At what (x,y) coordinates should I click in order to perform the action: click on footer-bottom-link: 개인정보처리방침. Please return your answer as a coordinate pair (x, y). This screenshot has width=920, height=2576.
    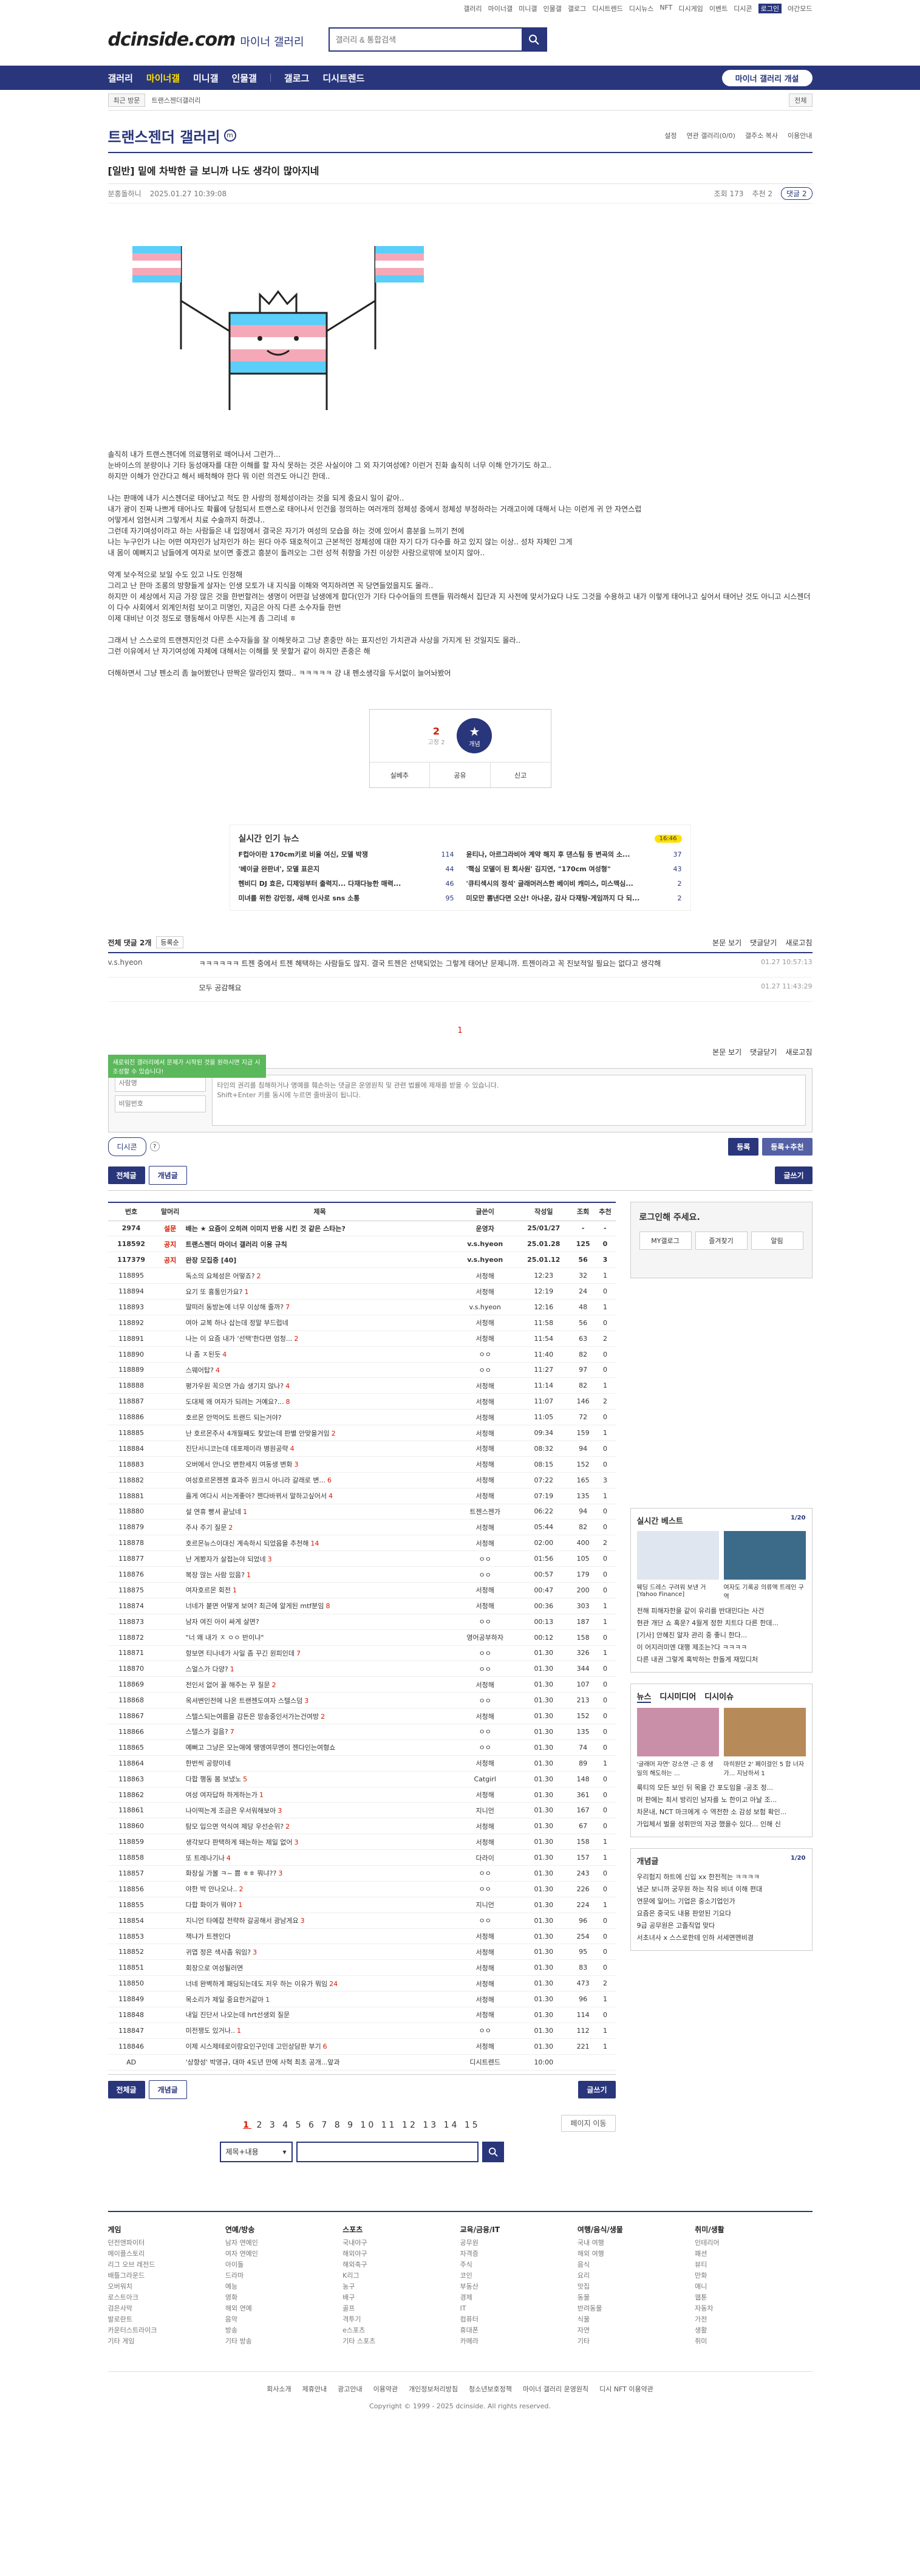
    Looking at the image, I should click on (433, 2389).